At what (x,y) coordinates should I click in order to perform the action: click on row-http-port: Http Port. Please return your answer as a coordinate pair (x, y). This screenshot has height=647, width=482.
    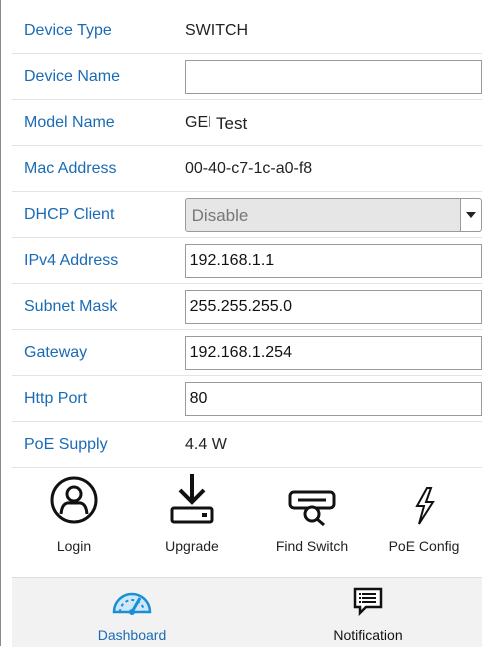
    Looking at the image, I should click on (247, 399).